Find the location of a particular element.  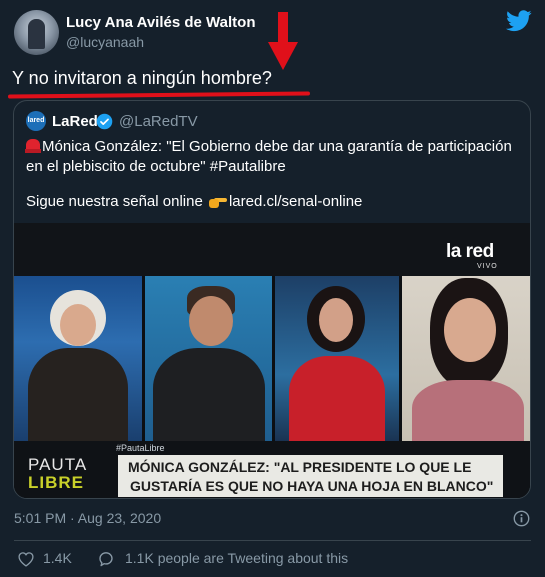

guest-1-body is located at coordinates (78, 394).